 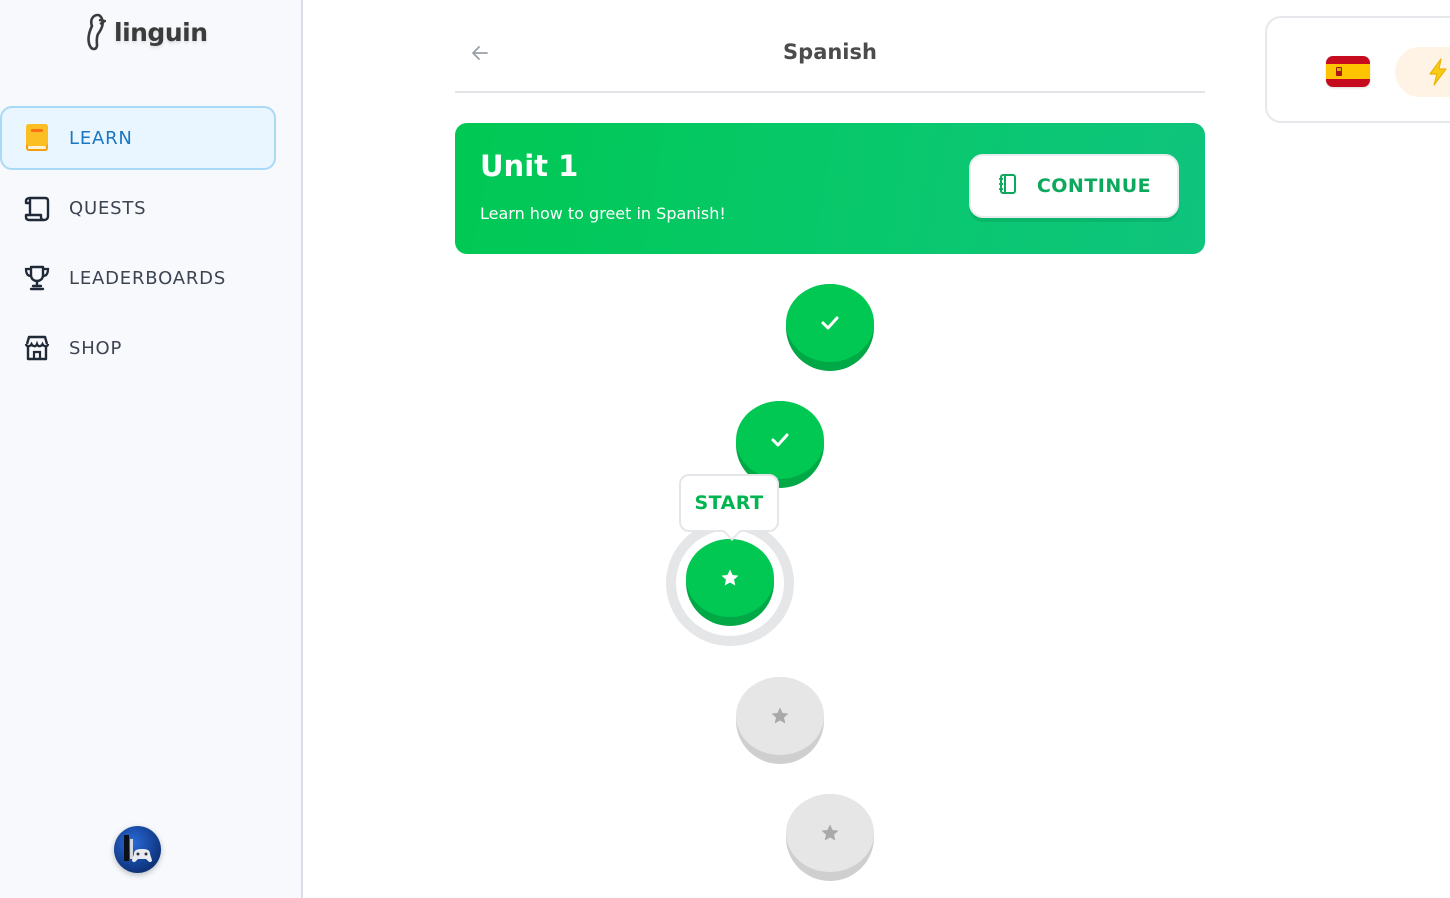 I want to click on lightning-icon, so click(x=1438, y=72).